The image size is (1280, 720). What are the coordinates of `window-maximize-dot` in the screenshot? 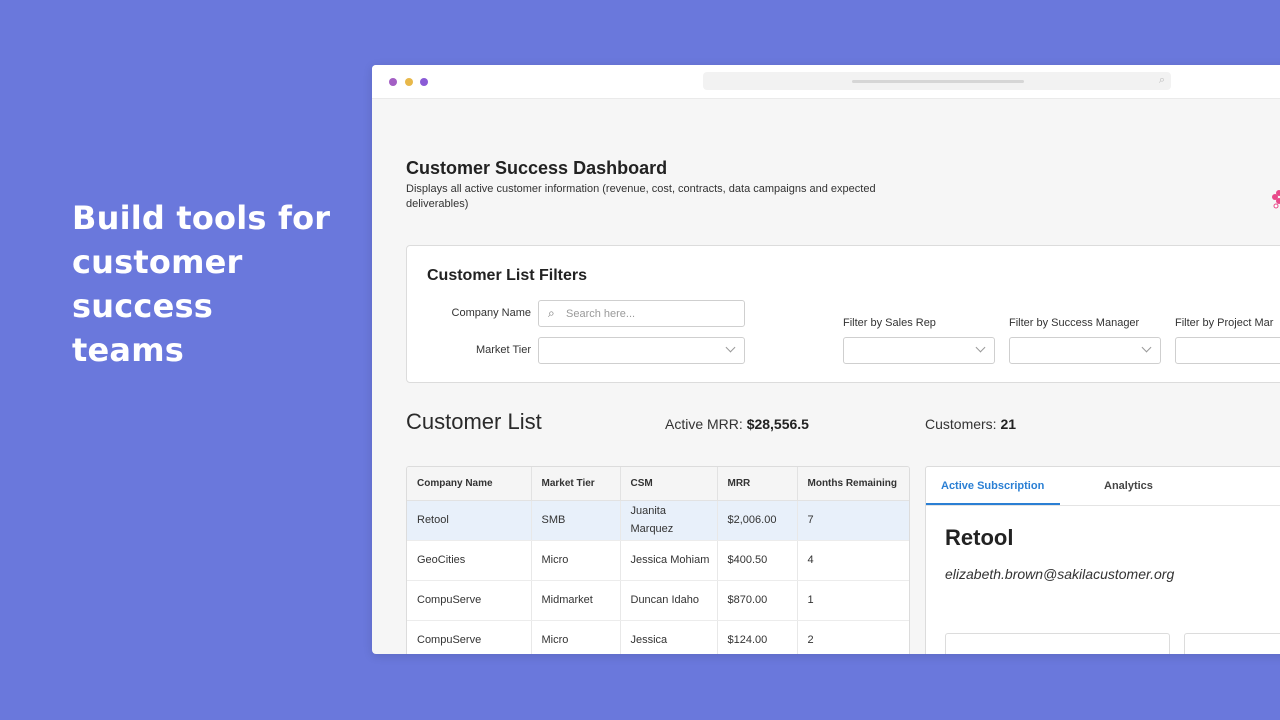 It's located at (424, 82).